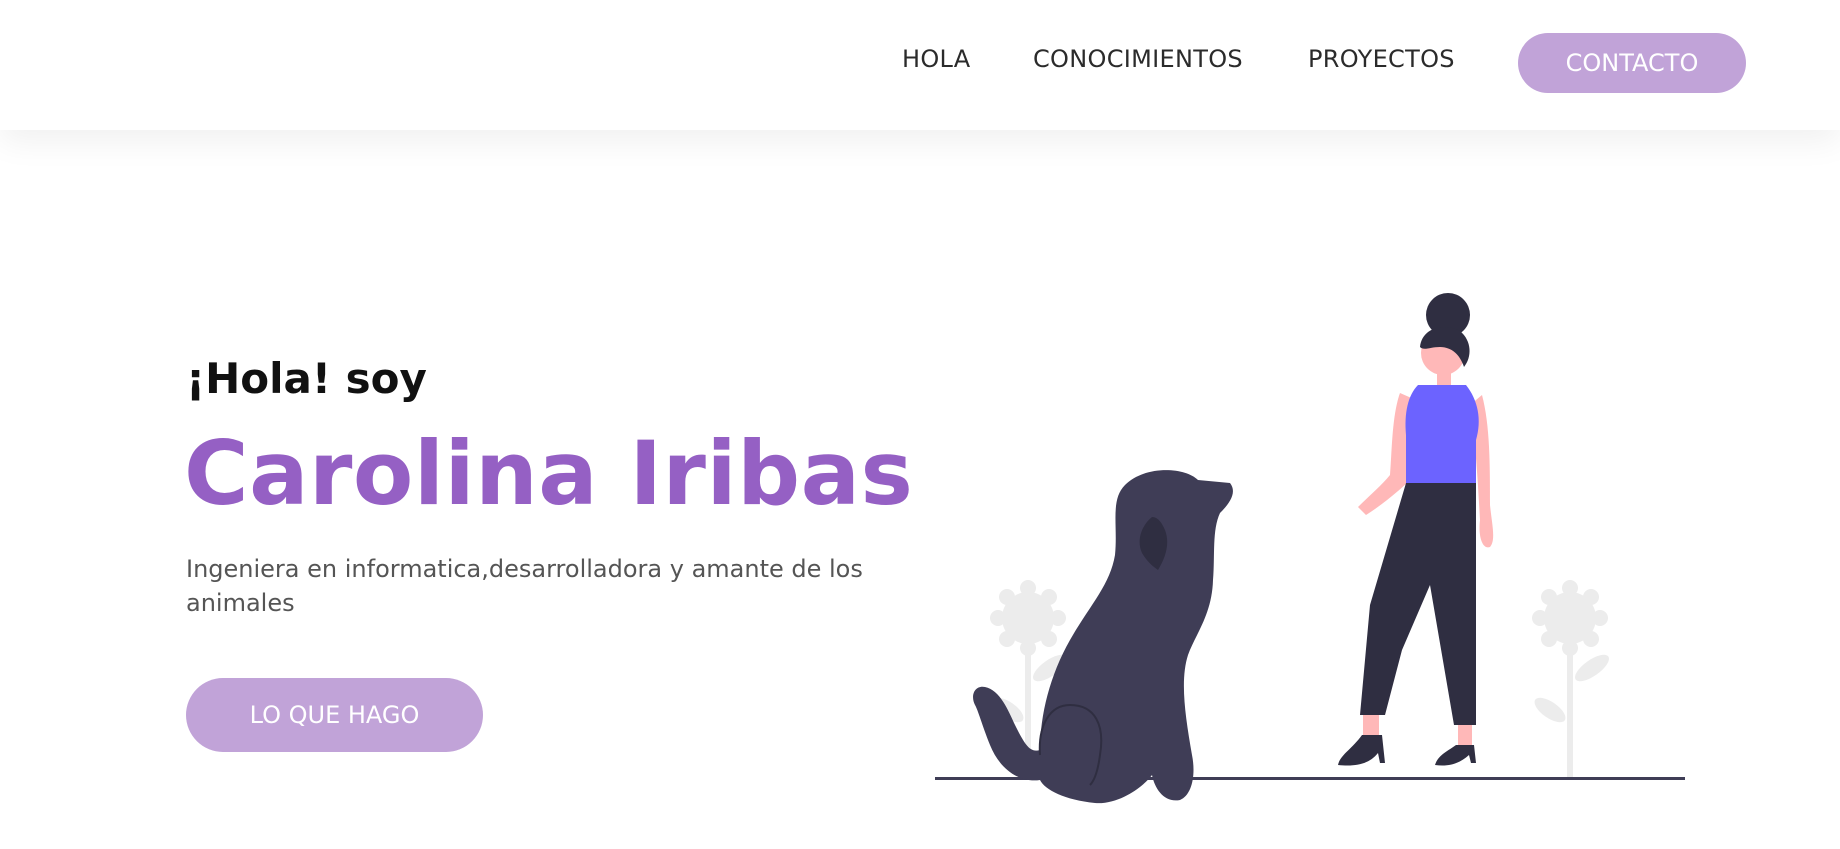  Describe the element at coordinates (1416, 529) in the screenshot. I see `woman-figure` at that location.